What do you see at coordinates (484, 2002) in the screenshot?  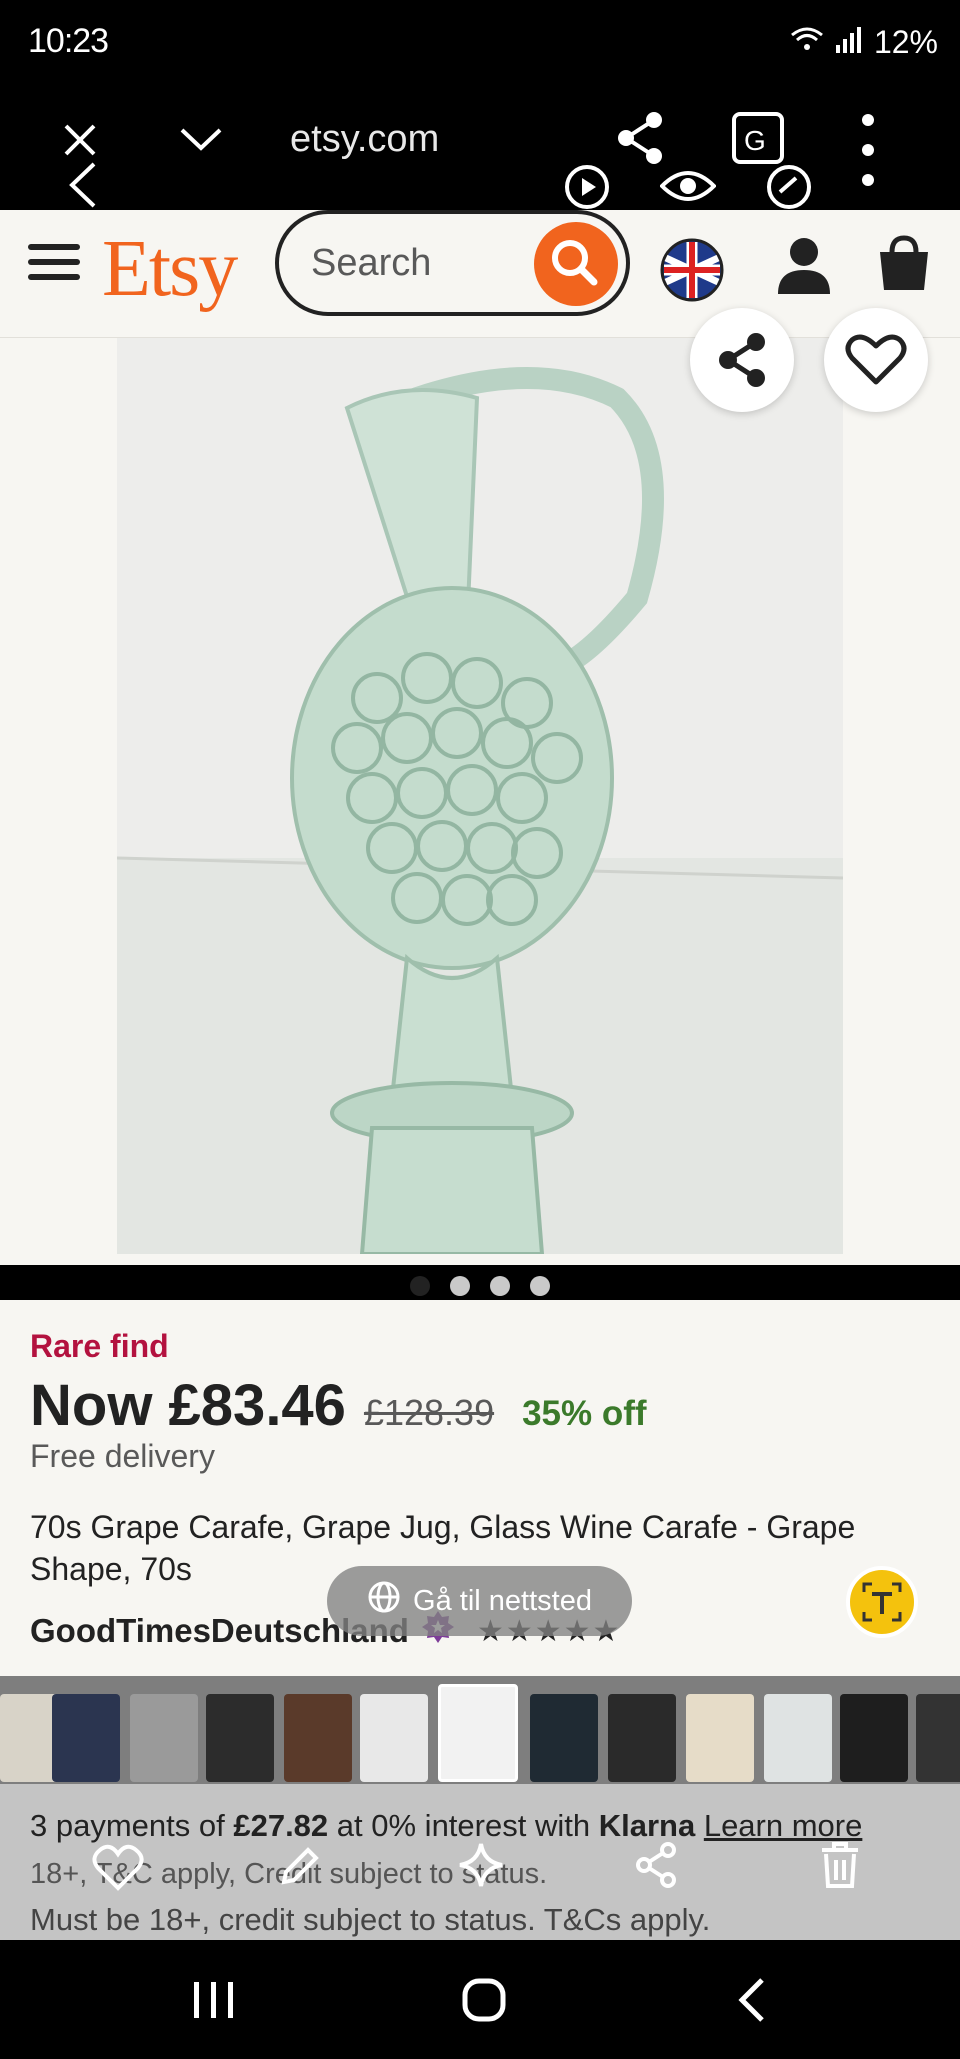 I see `home-icon` at bounding box center [484, 2002].